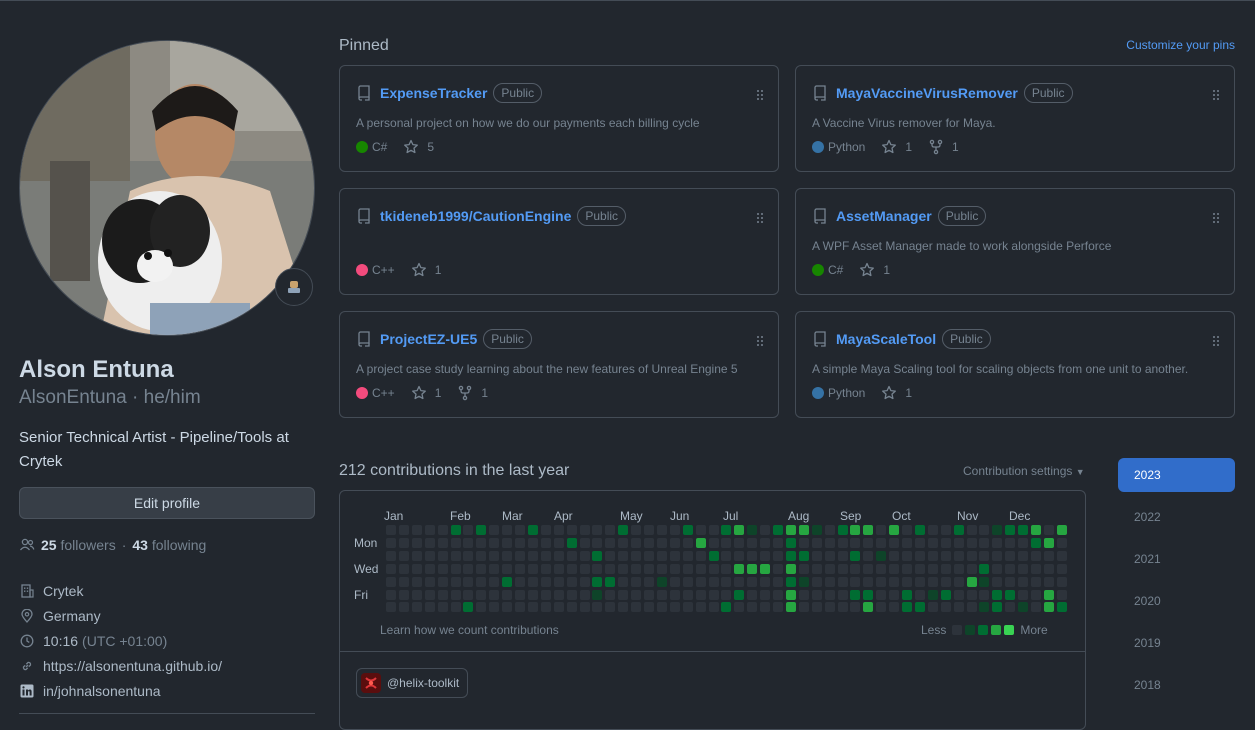 The image size is (1255, 730). What do you see at coordinates (1024, 471) in the screenshot?
I see `contribution-settings-dropdown: Contribution settings ▼` at bounding box center [1024, 471].